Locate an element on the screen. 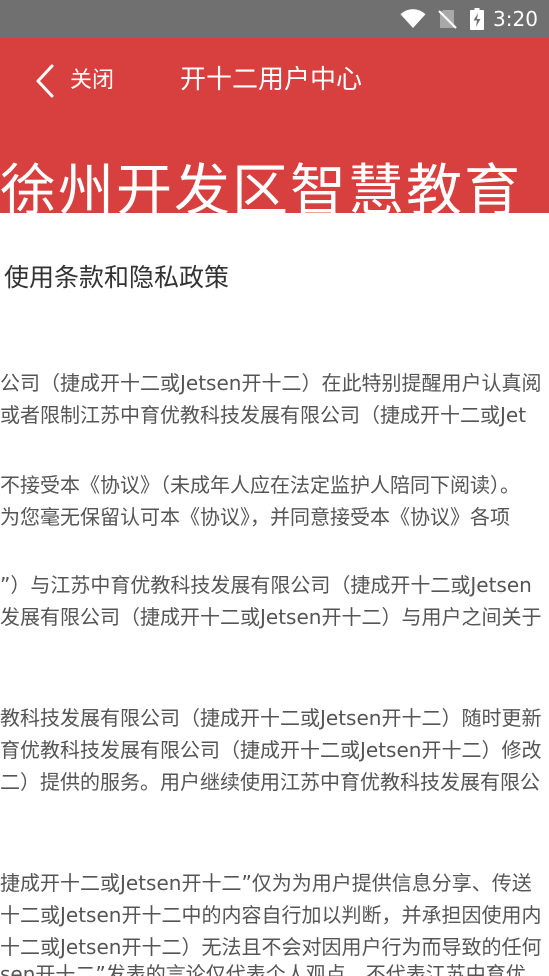 Image resolution: width=549 pixels, height=976 pixels. close-label: 关闭 is located at coordinates (92, 80).